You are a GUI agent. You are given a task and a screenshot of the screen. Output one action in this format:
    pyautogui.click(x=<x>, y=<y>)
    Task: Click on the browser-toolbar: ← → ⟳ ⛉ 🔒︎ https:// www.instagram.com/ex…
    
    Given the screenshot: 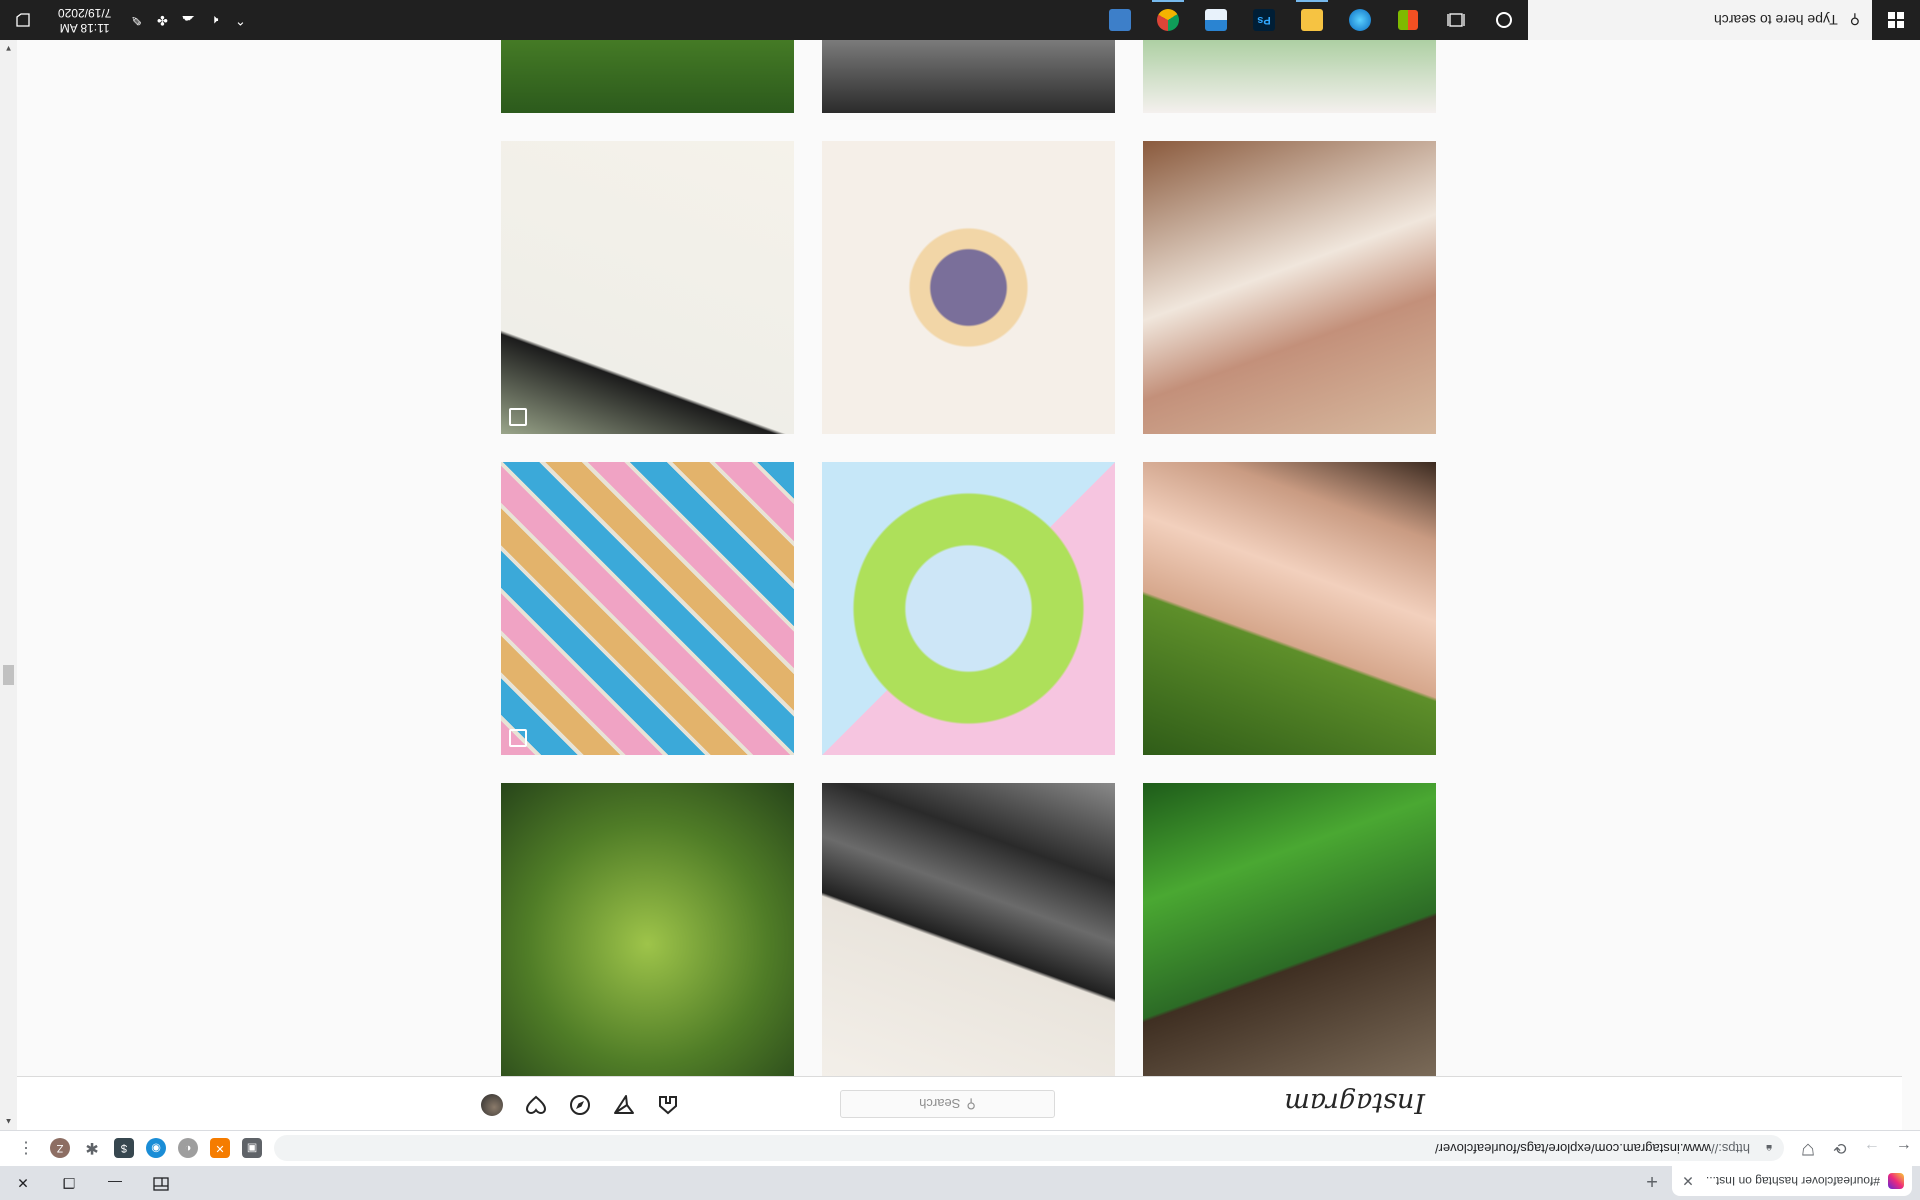 What is the action you would take?
    pyautogui.click(x=960, y=1148)
    